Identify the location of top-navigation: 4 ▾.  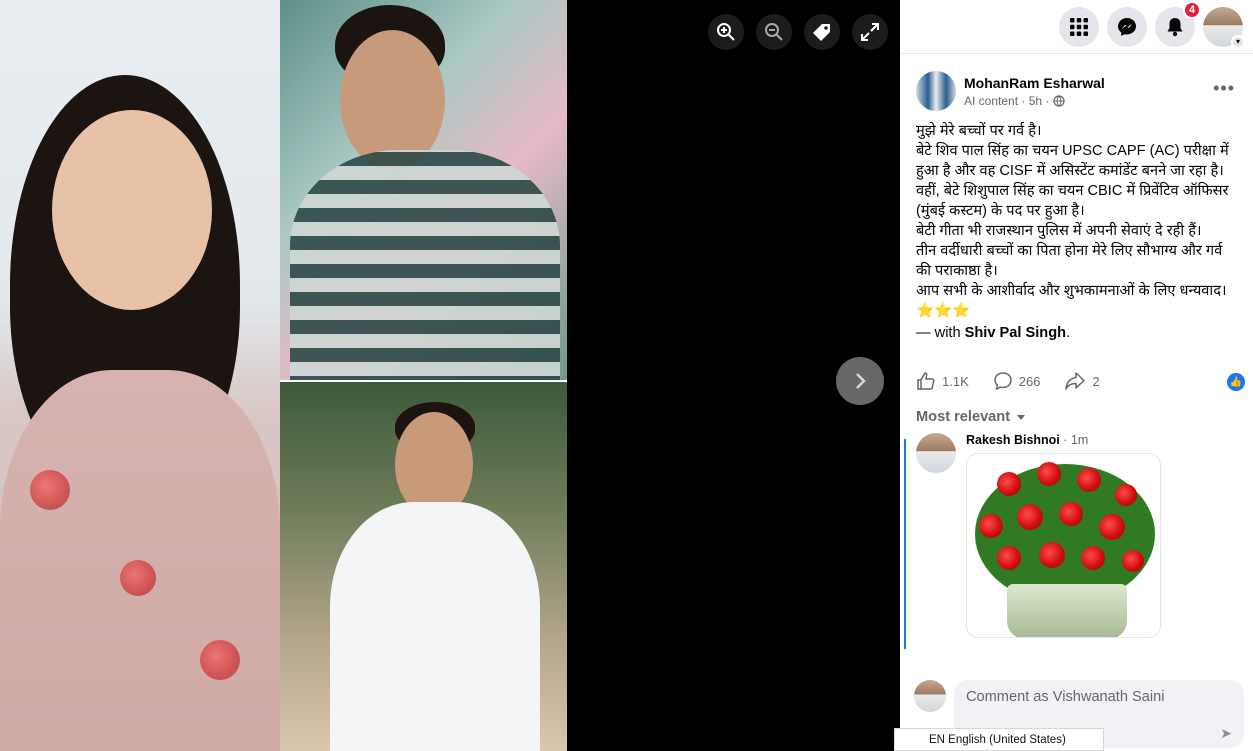
(1076, 27).